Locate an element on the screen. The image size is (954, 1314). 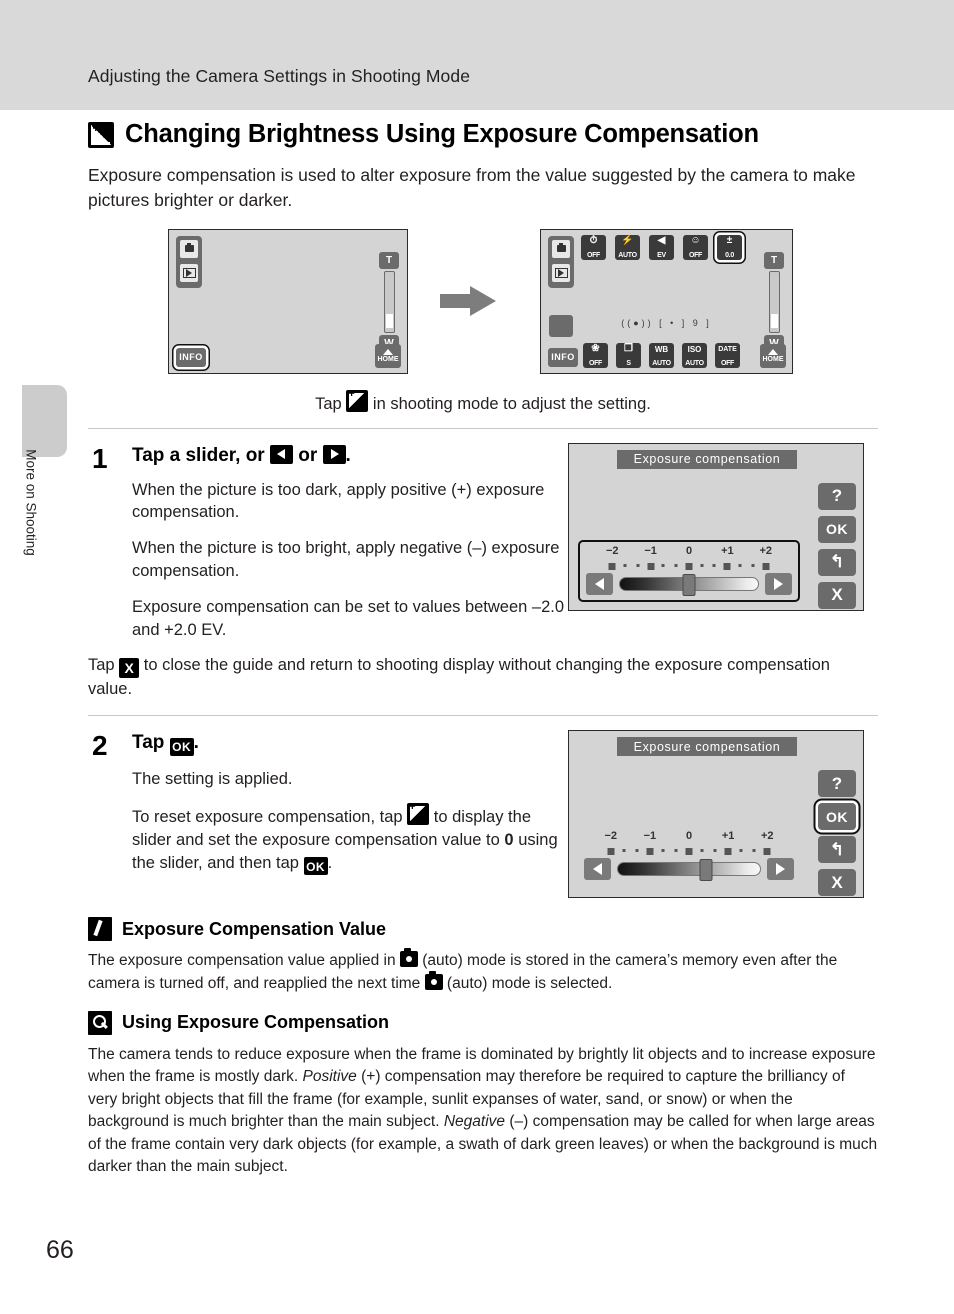
ev-dialog-1-buttons: ? OK ↰ X is located at coordinates (837, 548).